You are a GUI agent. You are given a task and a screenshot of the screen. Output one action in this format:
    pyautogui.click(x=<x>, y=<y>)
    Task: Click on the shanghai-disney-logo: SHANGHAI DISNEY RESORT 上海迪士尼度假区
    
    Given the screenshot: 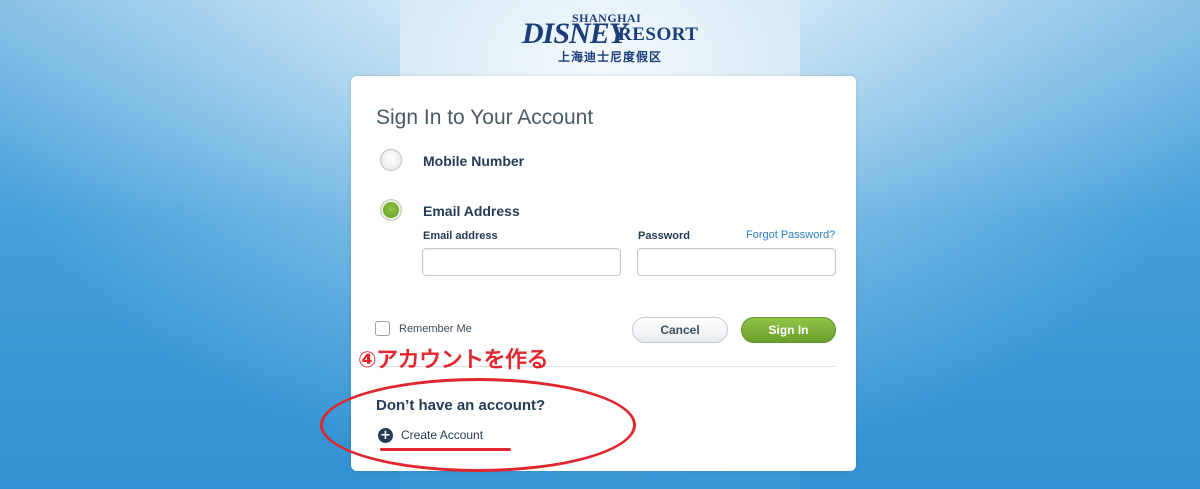 What is the action you would take?
    pyautogui.click(x=609, y=38)
    